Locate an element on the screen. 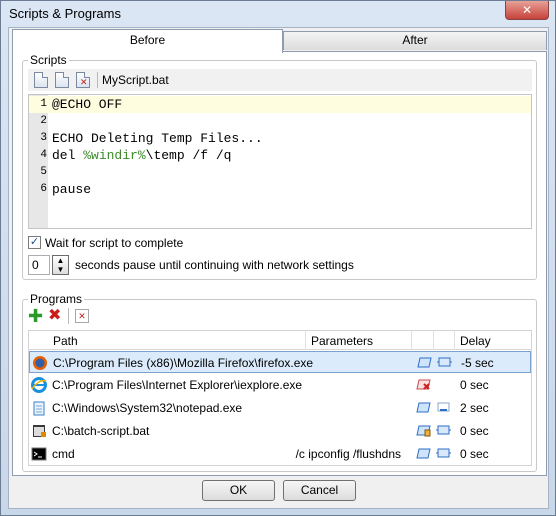  line-number: 6 is located at coordinates (43, 189).